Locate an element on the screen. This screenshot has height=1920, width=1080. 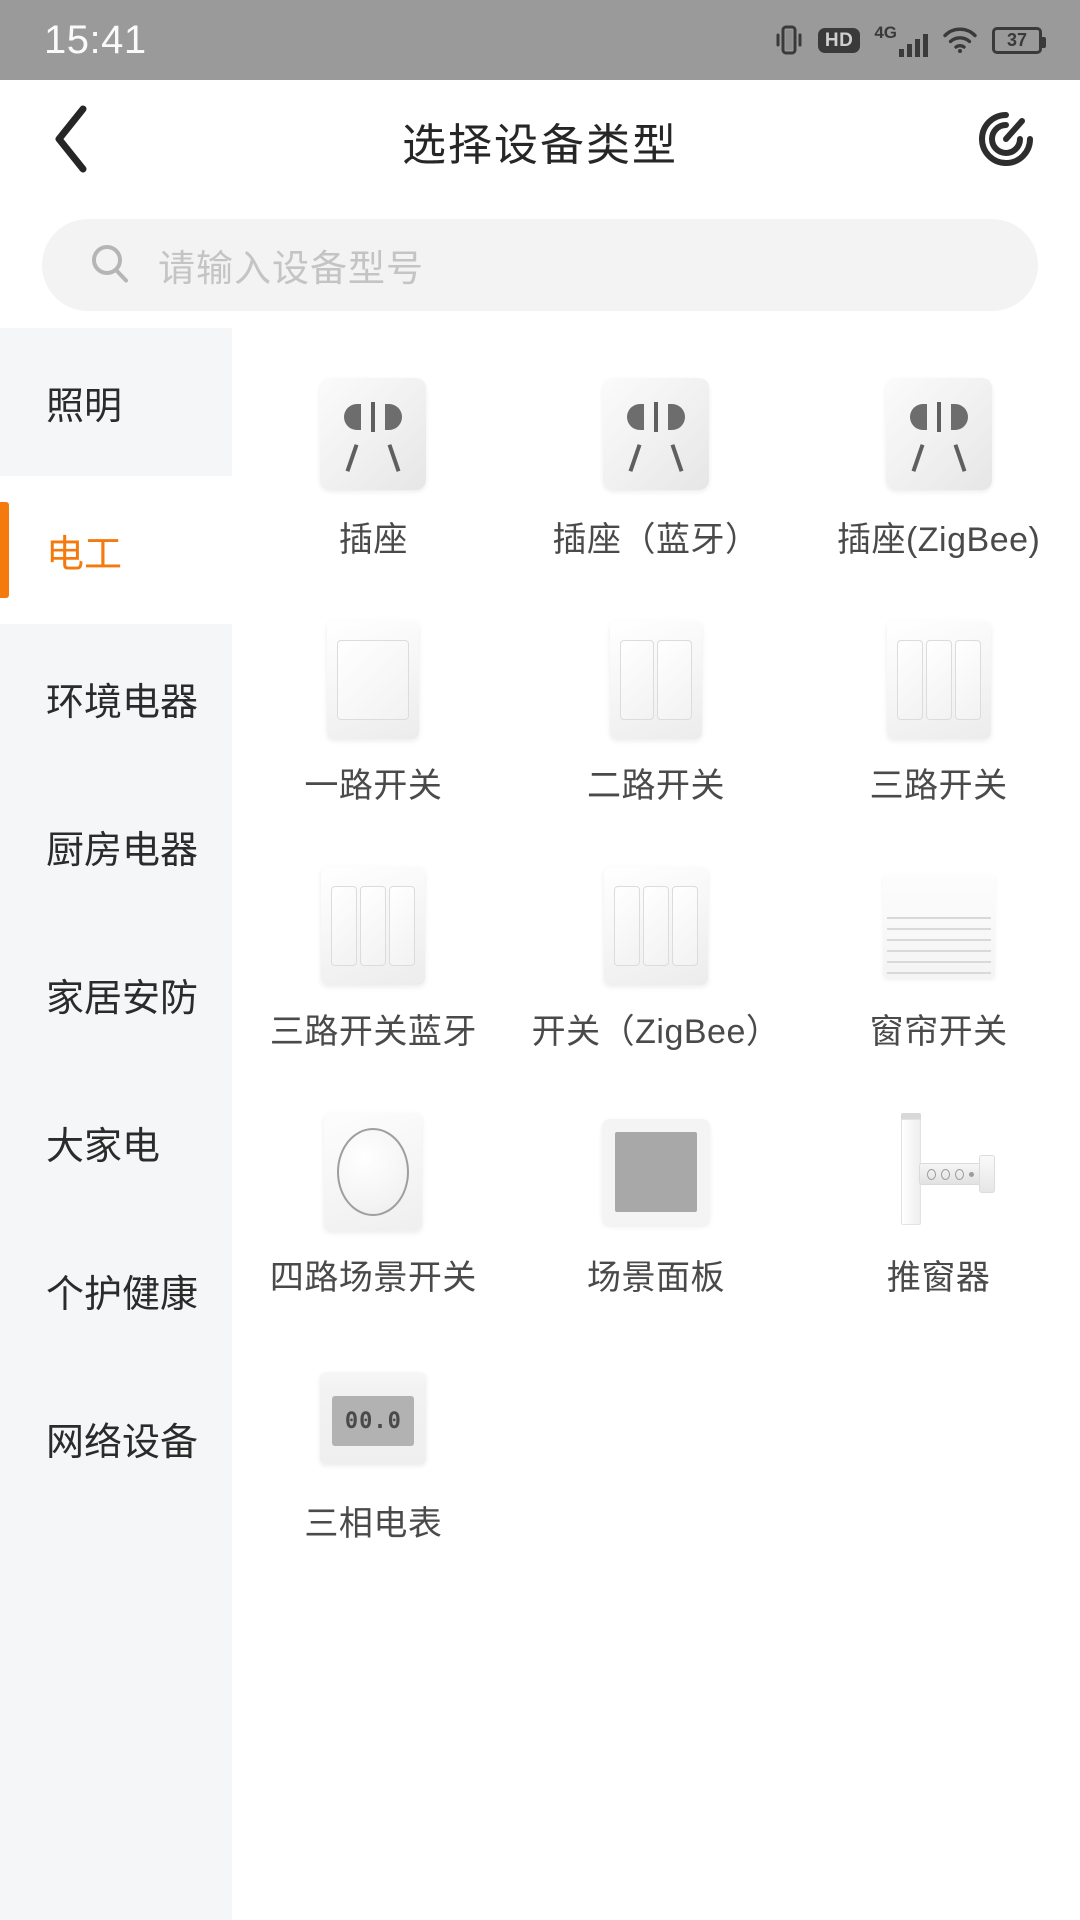
three-phase-meter-icon: 00.0 is located at coordinates (373, 1418).